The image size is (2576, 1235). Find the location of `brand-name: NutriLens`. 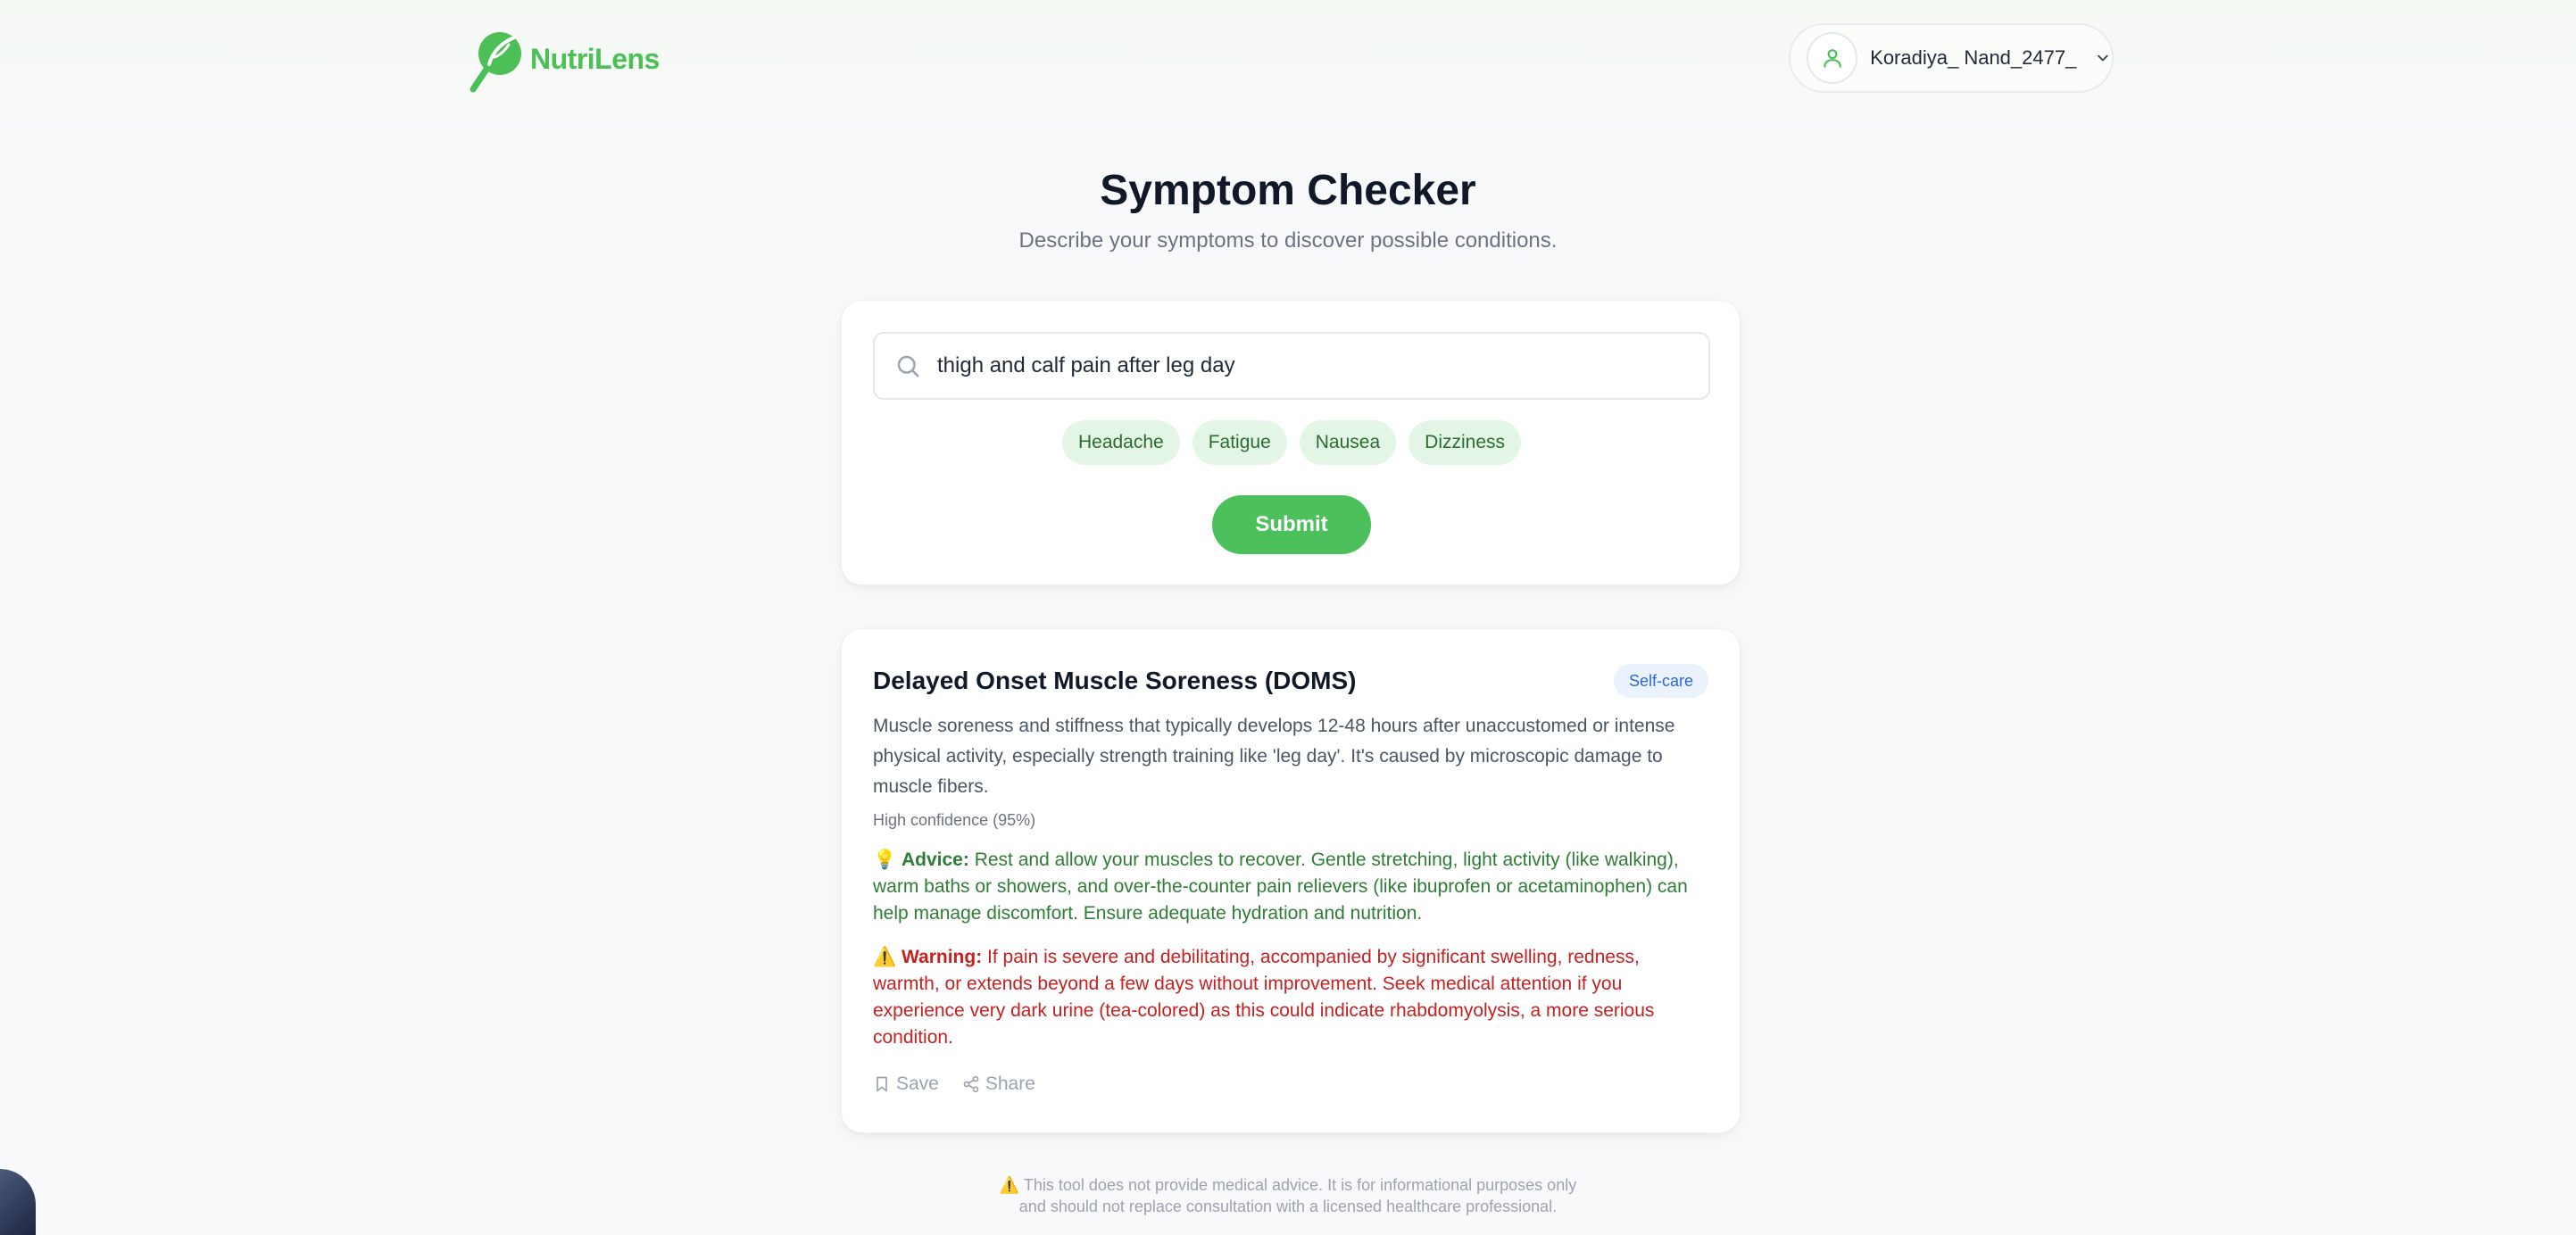

brand-name: NutriLens is located at coordinates (595, 58).